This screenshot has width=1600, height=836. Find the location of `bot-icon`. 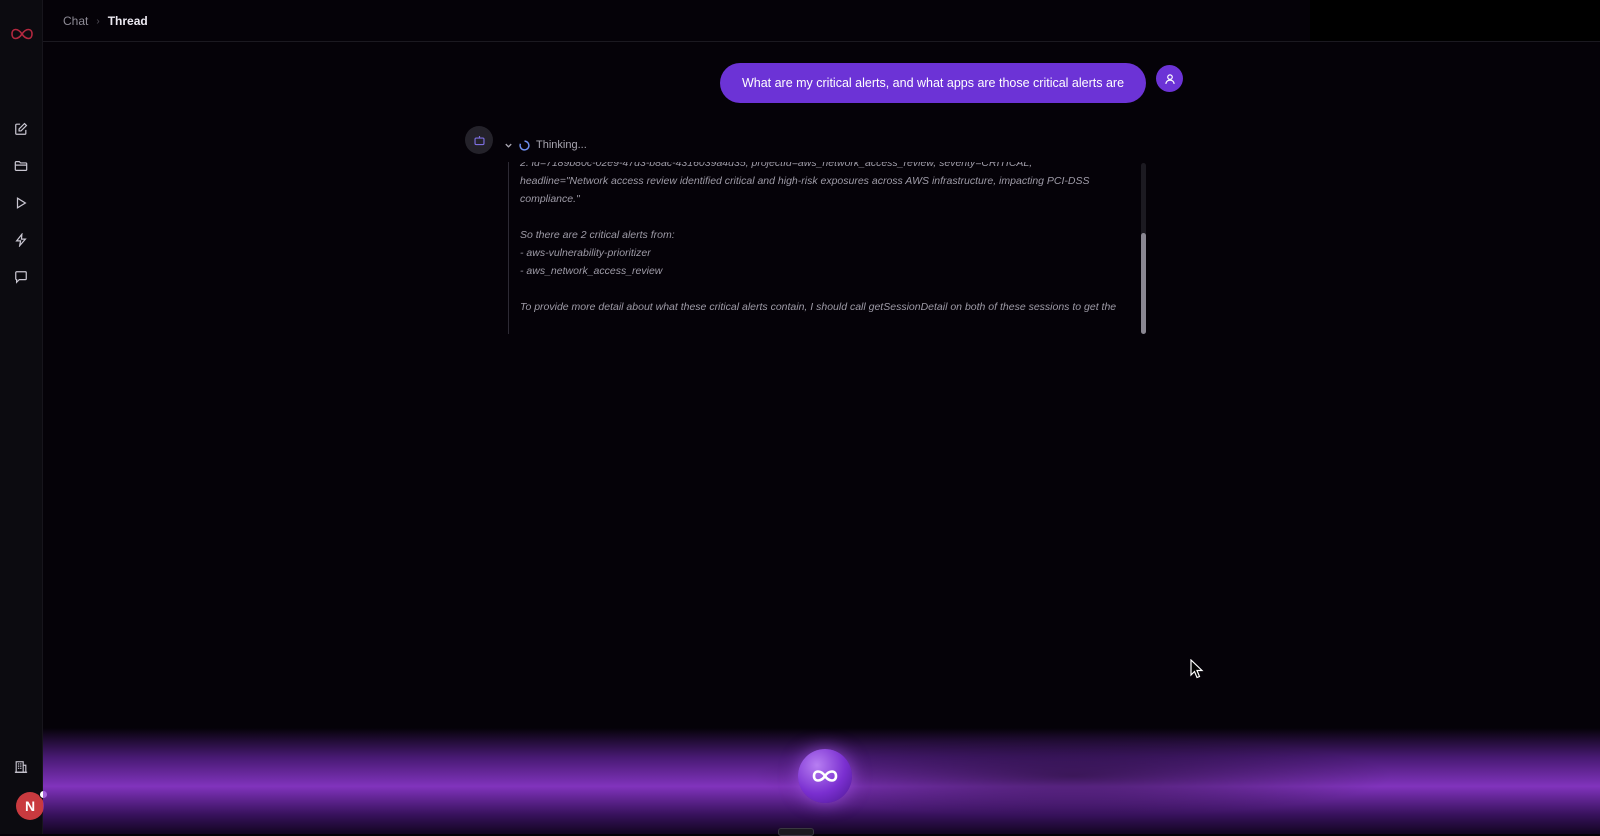

bot-icon is located at coordinates (479, 140).